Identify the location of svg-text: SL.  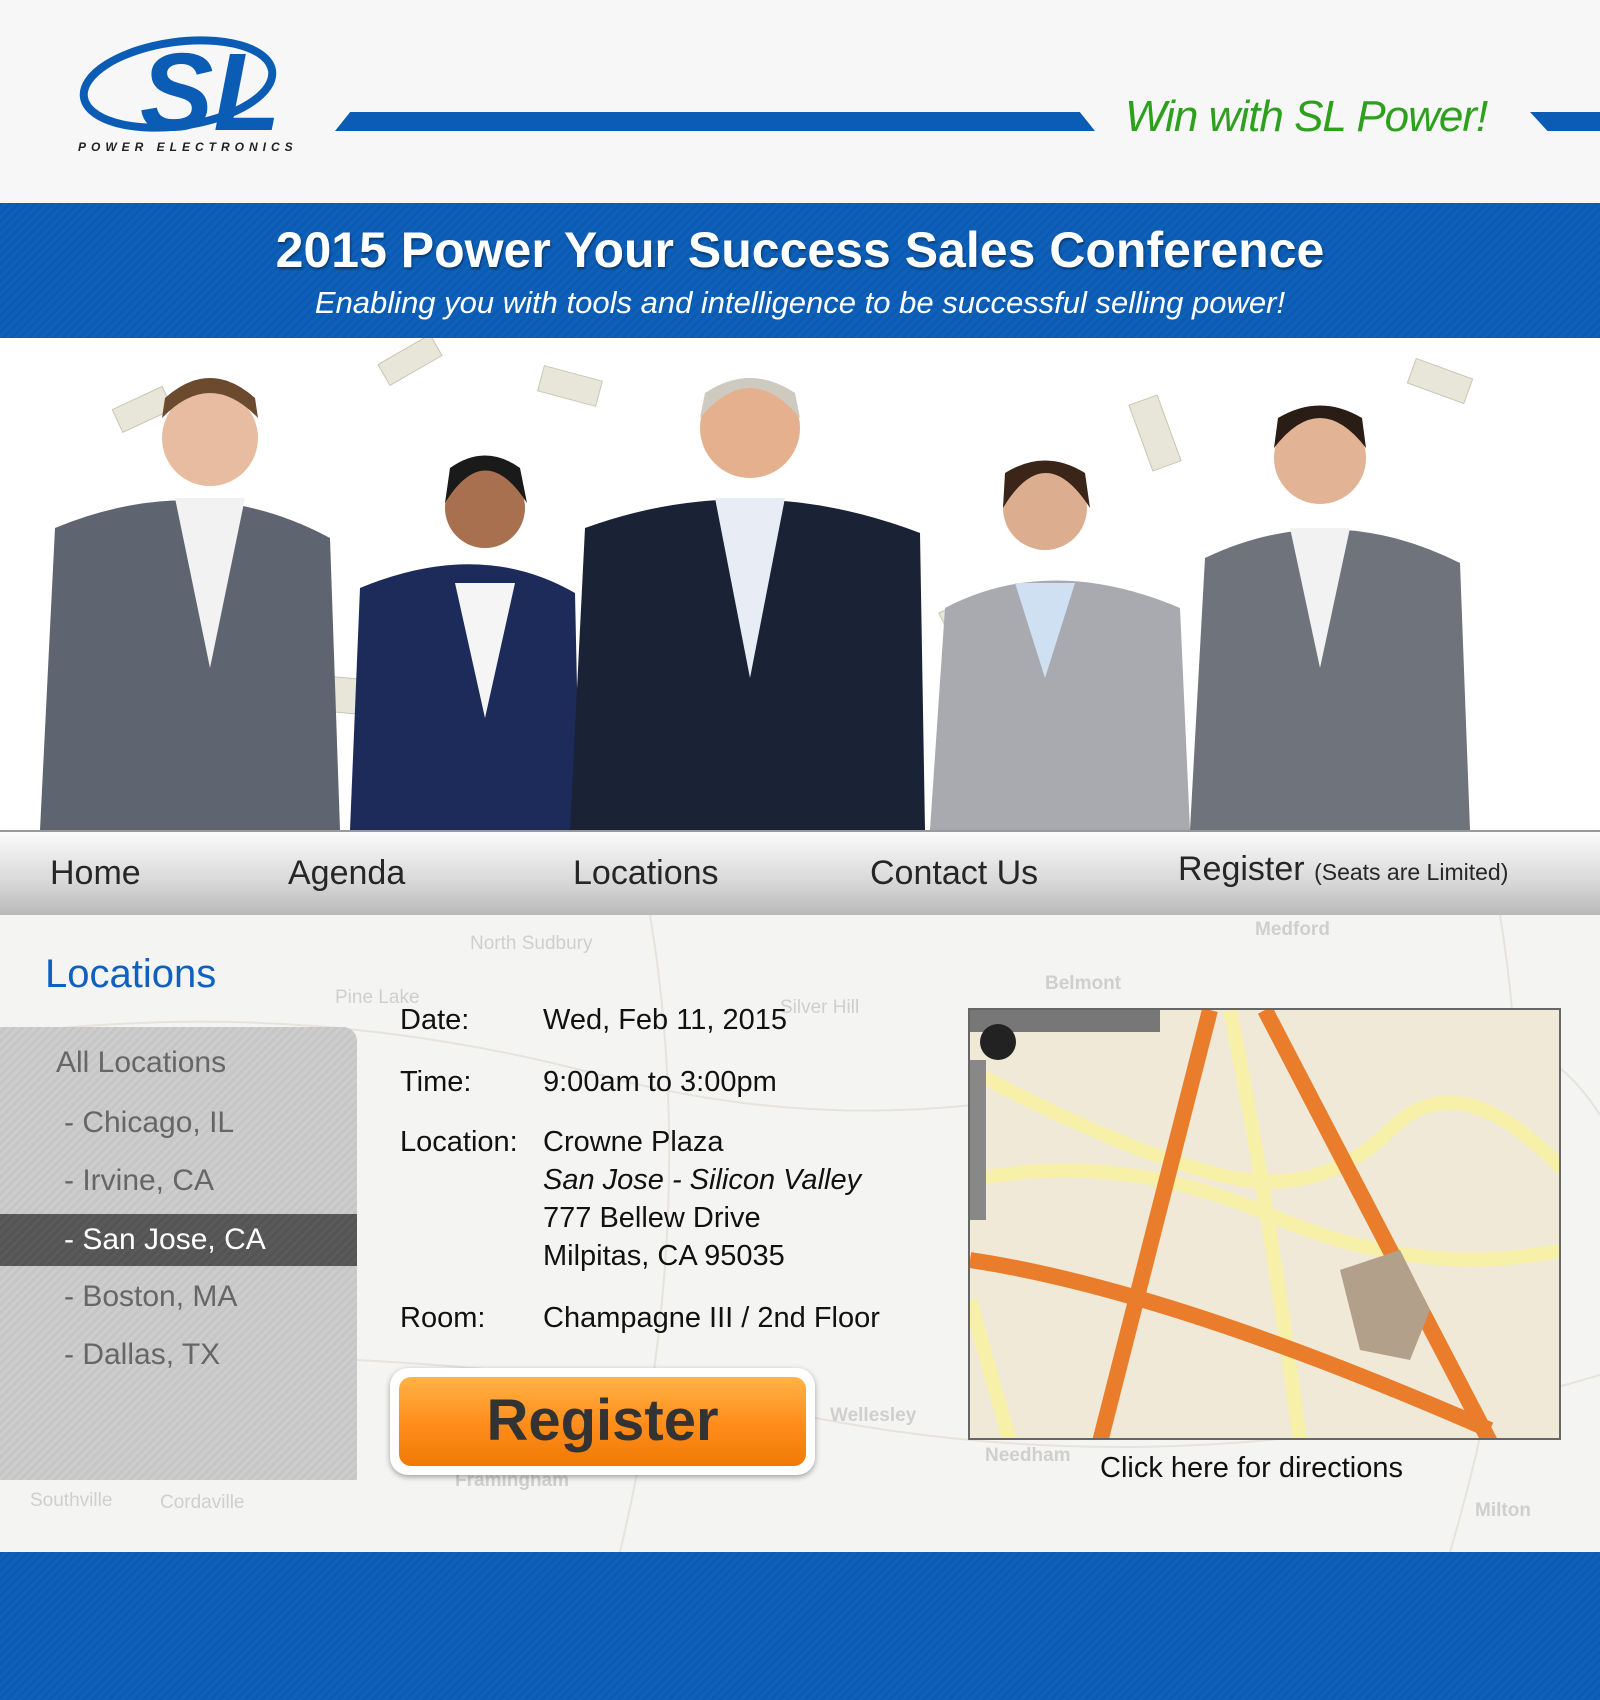
(210, 84).